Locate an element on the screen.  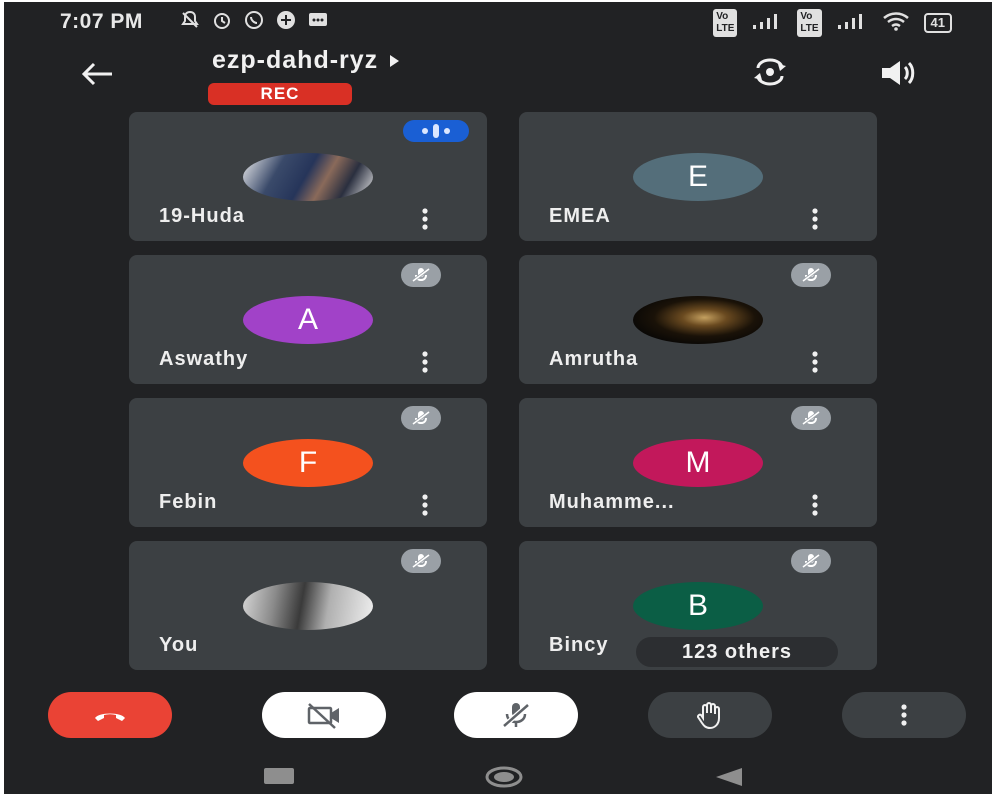
more-options-button is located at coordinates (904, 715).